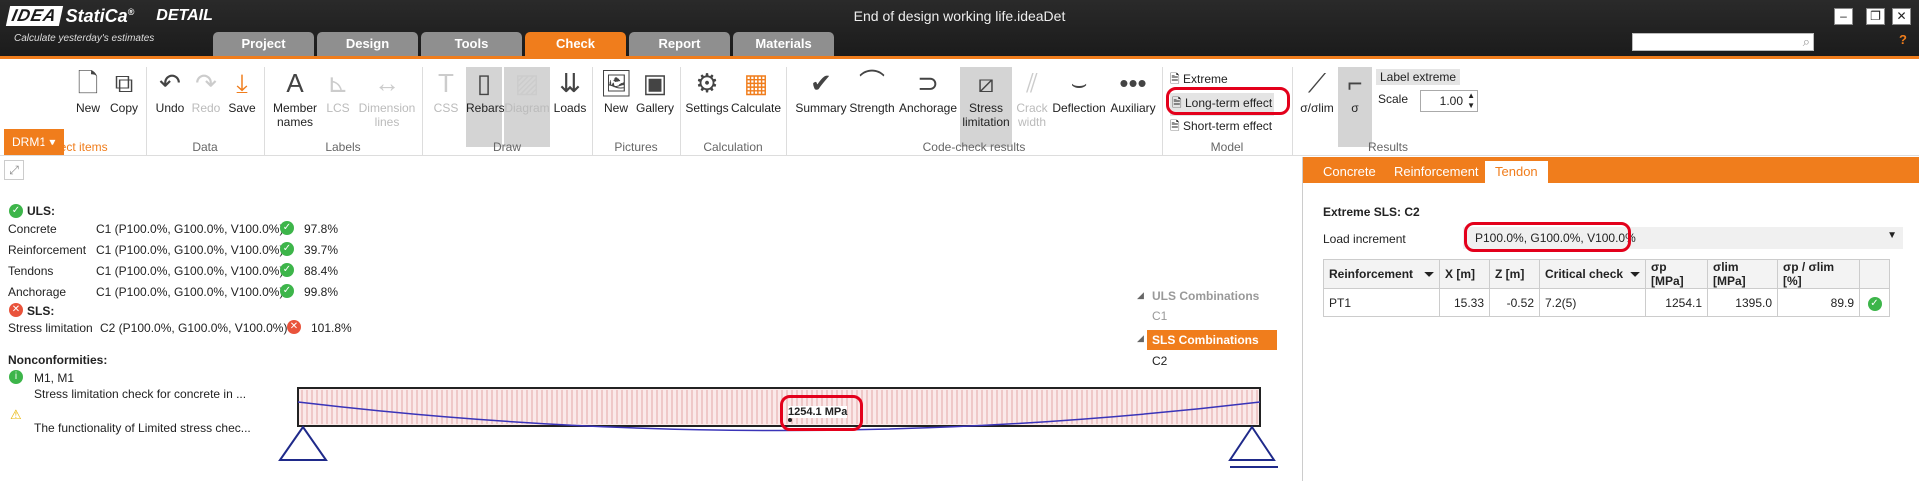 This screenshot has height=481, width=1919. Describe the element at coordinates (124, 83) in the screenshot. I see `copy-icon: ⧉` at that location.